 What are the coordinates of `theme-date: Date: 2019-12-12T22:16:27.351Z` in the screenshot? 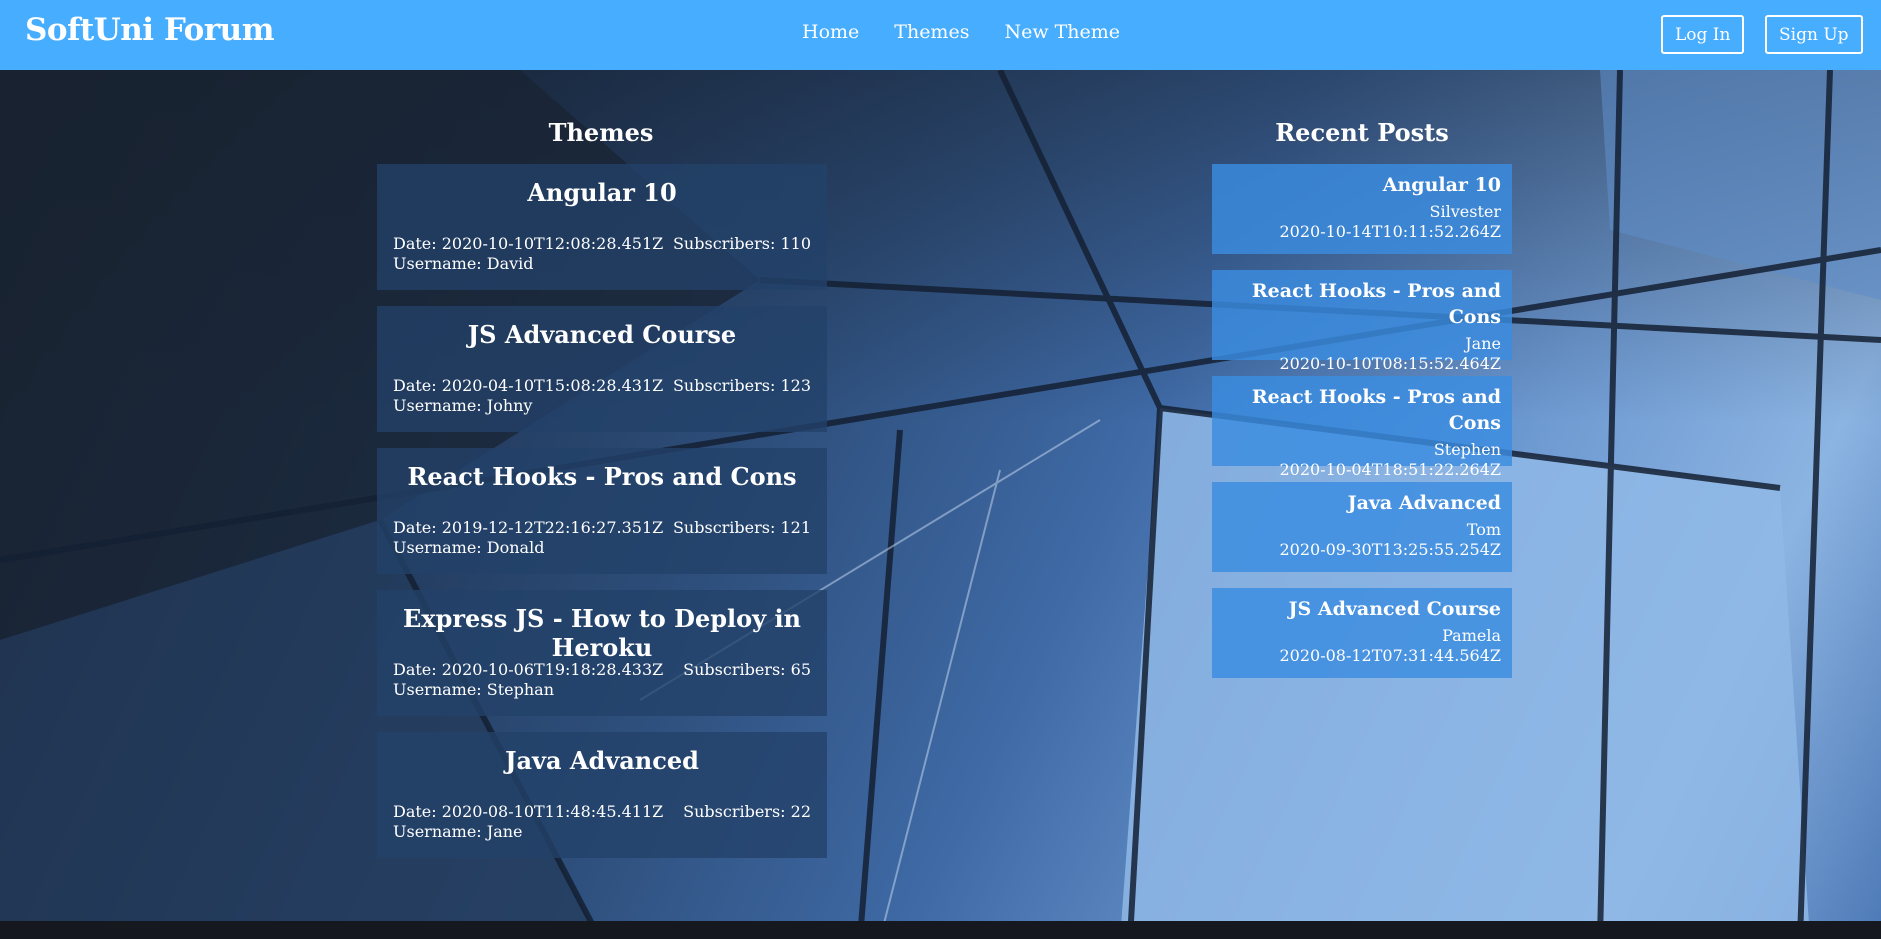 It's located at (528, 527).